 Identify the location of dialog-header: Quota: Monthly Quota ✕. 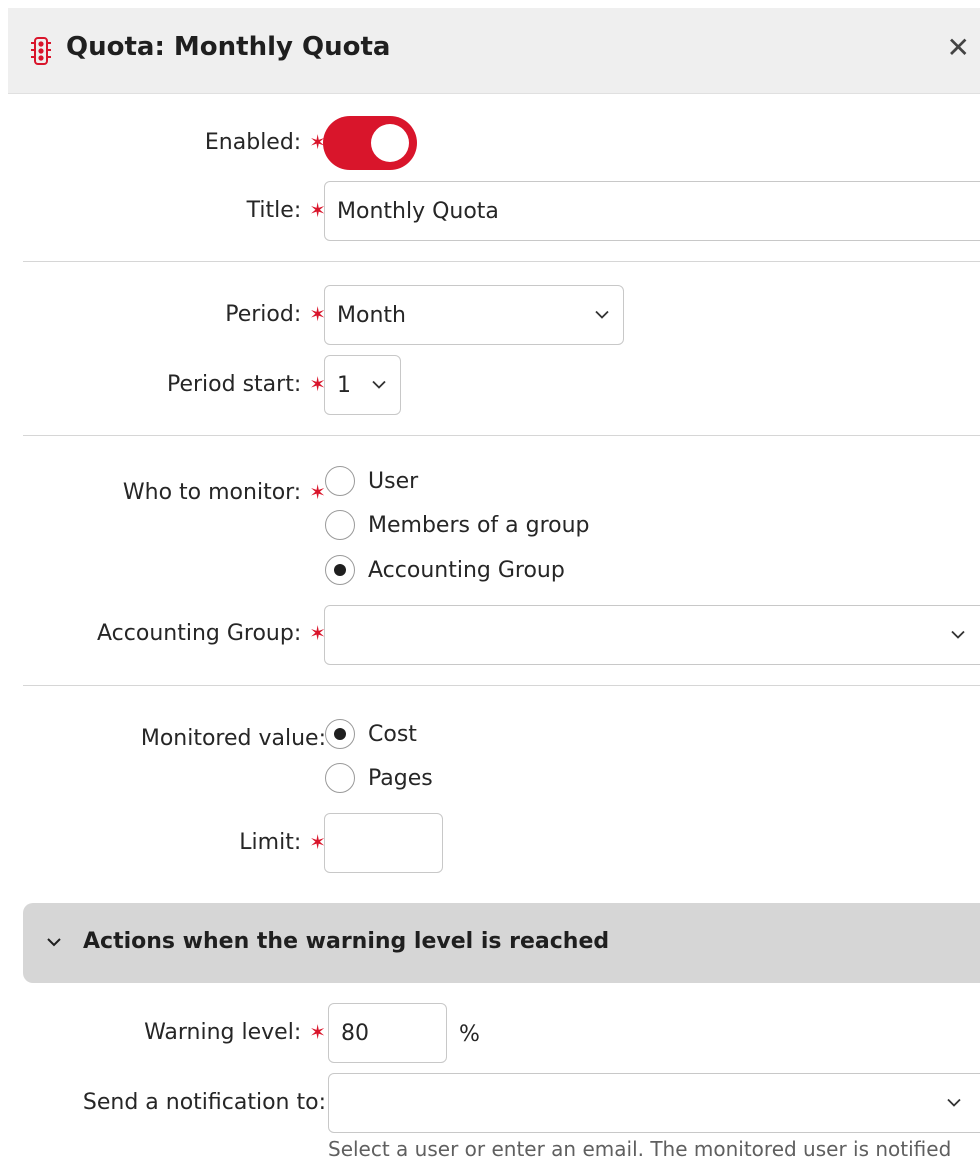
(494, 51).